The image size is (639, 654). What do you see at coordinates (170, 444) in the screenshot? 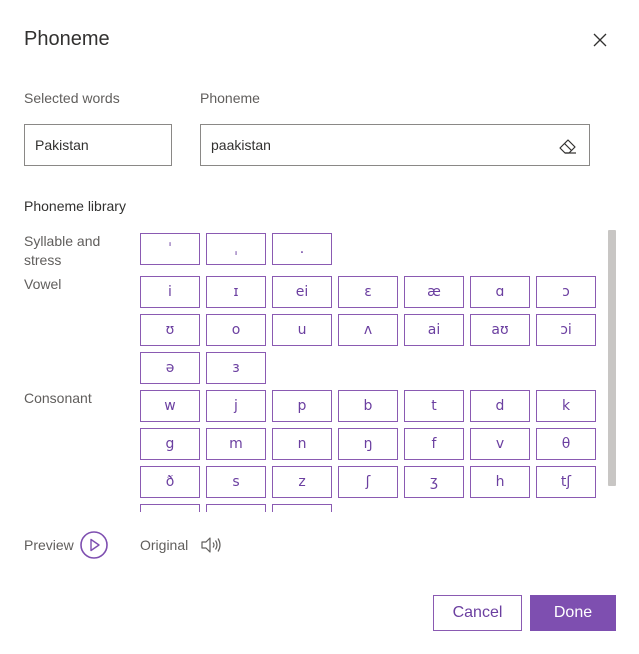
I see `phoneme-key: g` at bounding box center [170, 444].